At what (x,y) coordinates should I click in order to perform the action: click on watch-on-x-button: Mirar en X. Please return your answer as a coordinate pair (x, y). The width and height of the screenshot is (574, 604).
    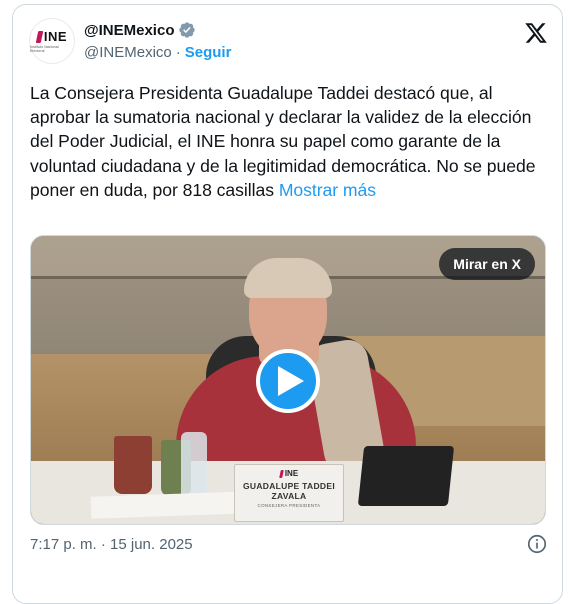
    Looking at the image, I should click on (487, 264).